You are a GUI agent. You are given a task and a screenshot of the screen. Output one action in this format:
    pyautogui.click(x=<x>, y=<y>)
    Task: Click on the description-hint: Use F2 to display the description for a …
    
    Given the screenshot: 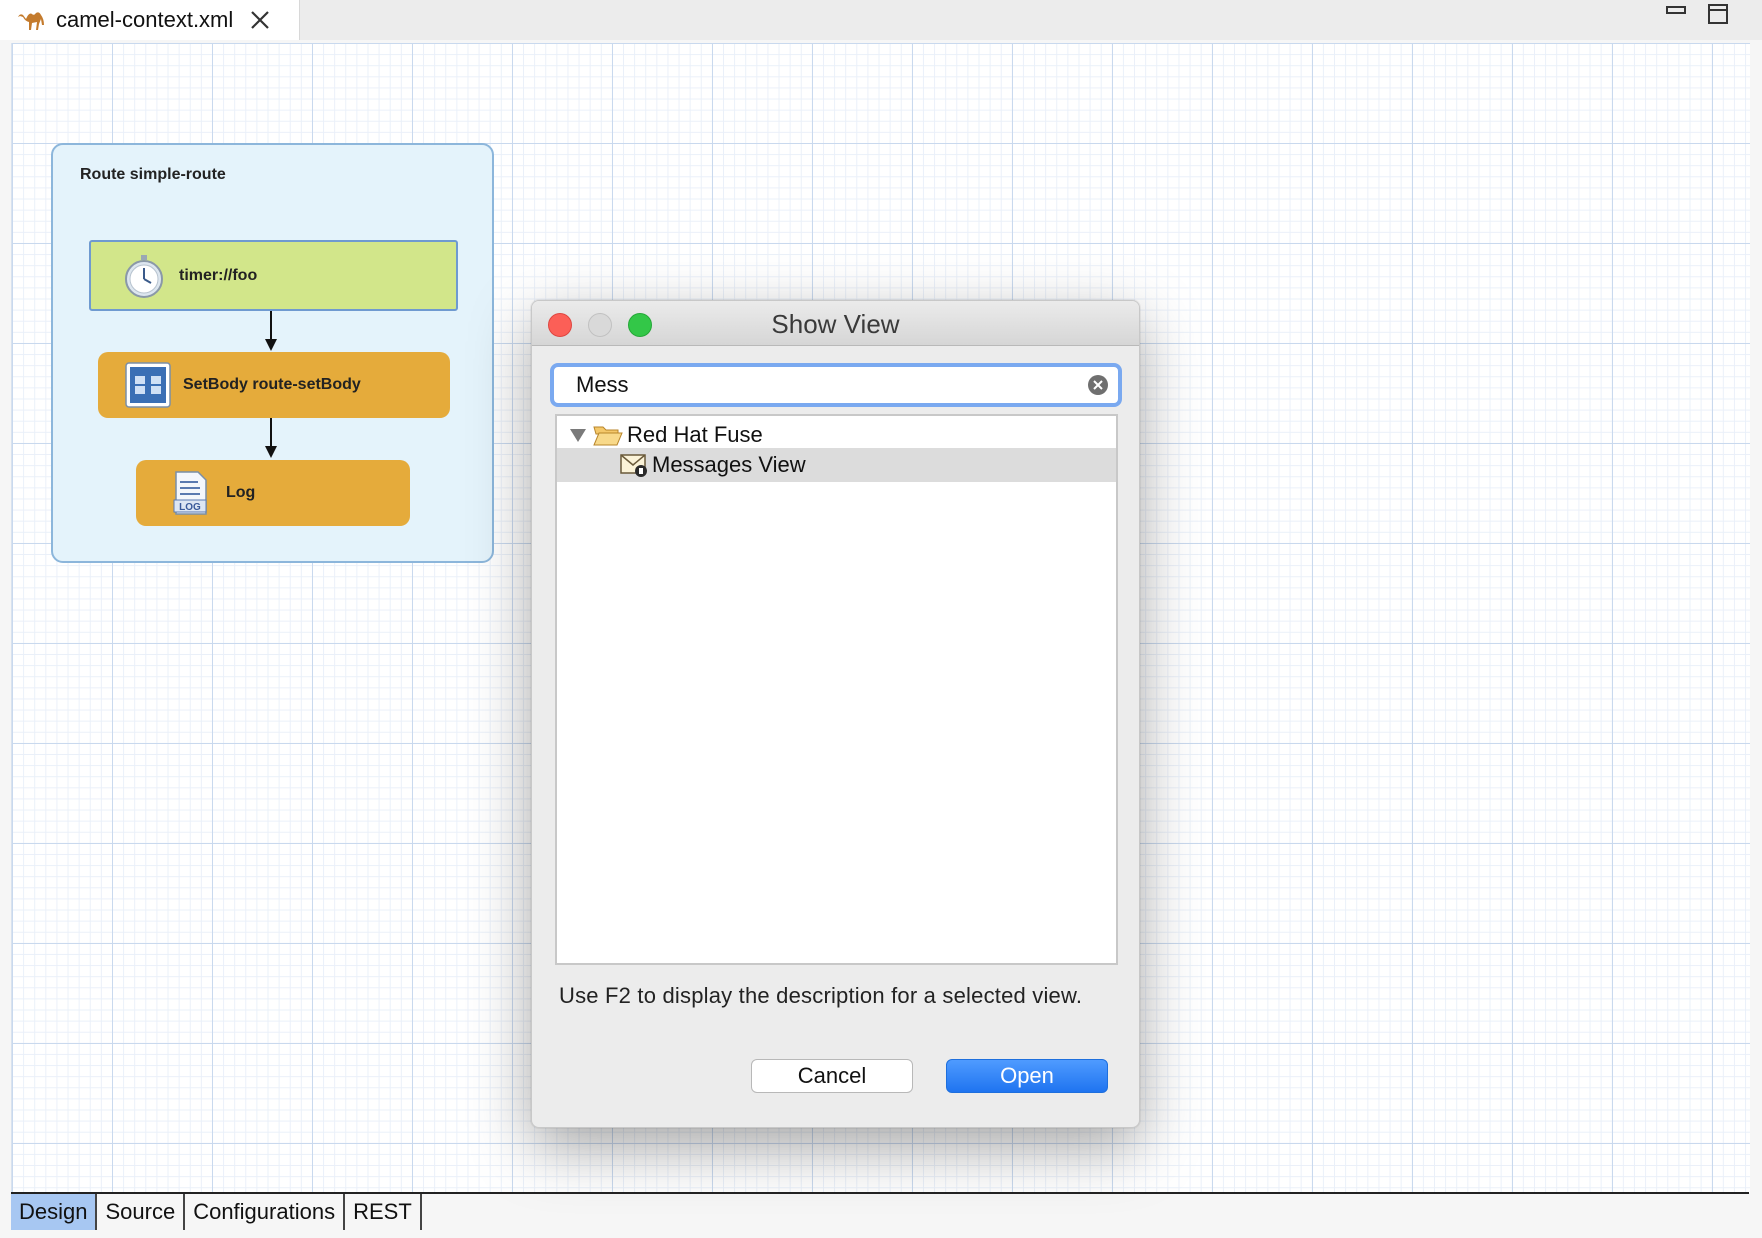 What is the action you would take?
    pyautogui.click(x=821, y=995)
    